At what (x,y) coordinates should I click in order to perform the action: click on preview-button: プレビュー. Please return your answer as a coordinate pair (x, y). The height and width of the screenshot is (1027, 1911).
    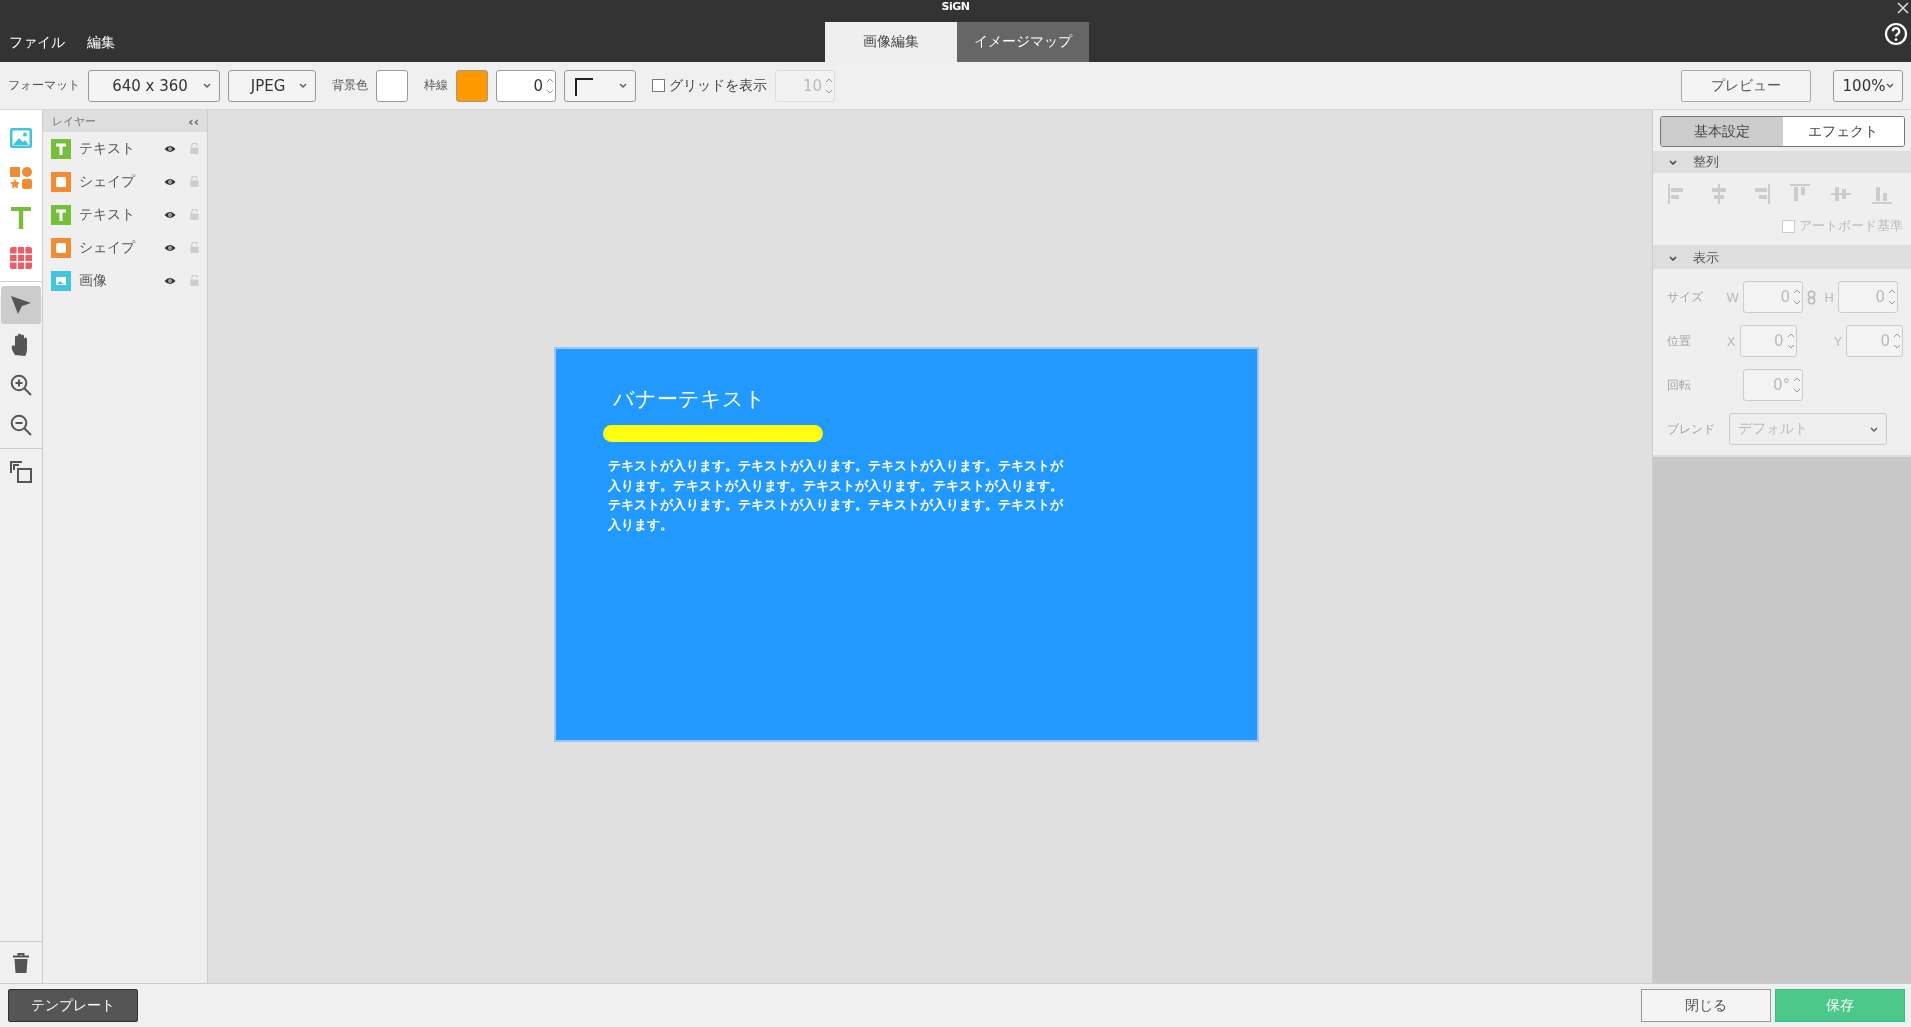
    Looking at the image, I should click on (1746, 85).